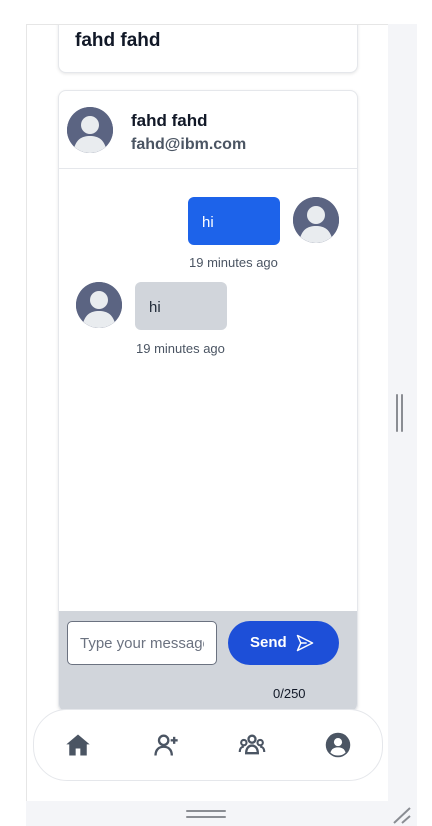 The image size is (432, 826). What do you see at coordinates (305, 643) in the screenshot?
I see `send-icon` at bounding box center [305, 643].